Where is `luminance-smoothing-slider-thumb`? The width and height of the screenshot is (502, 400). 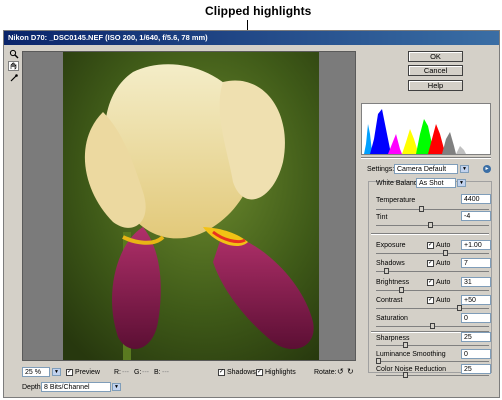
luminance-smoothing-slider-thumb is located at coordinates (378, 361).